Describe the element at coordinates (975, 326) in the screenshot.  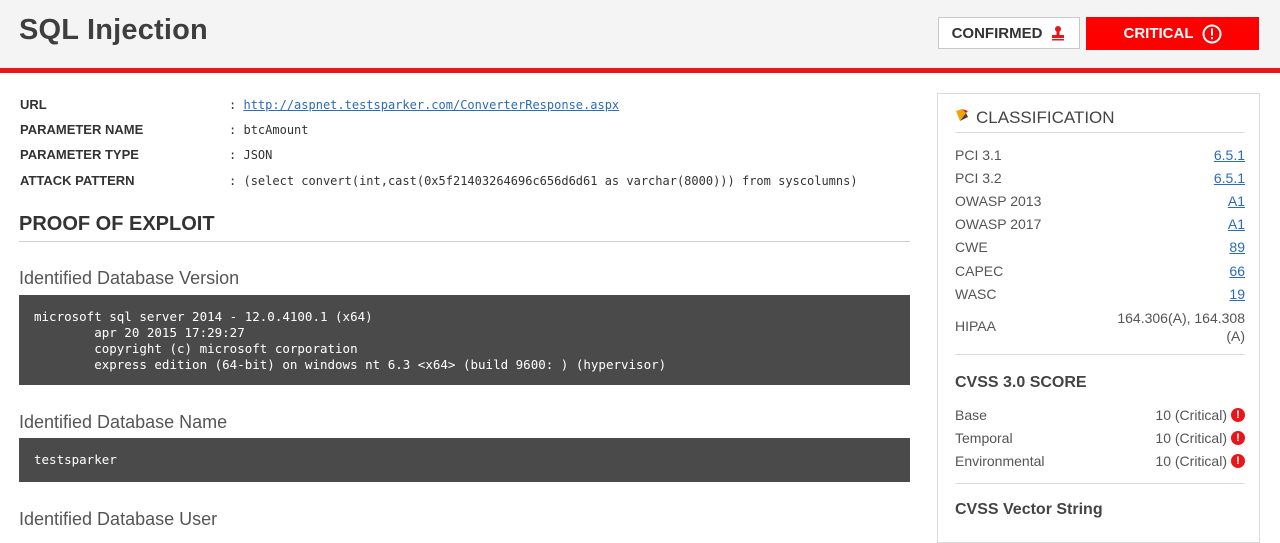
I see `classification-key: HIPAA` at that location.